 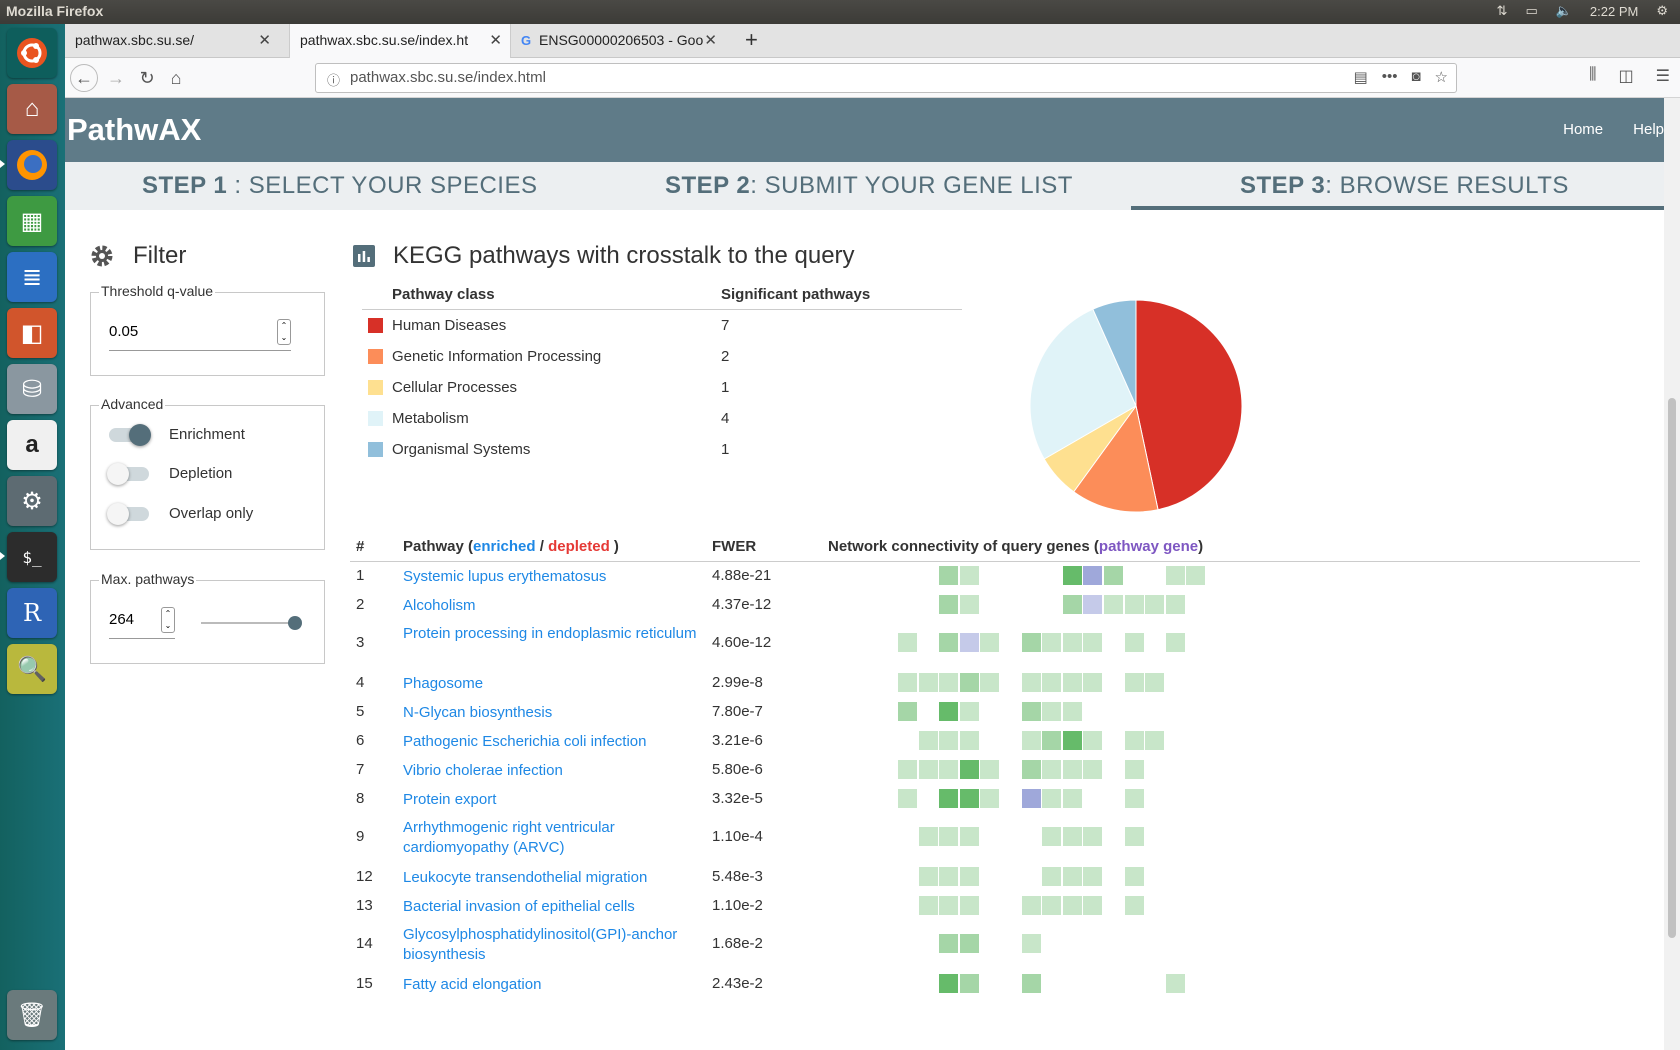 I want to click on overlap-only-toggle: Overlap only, so click(x=180, y=513).